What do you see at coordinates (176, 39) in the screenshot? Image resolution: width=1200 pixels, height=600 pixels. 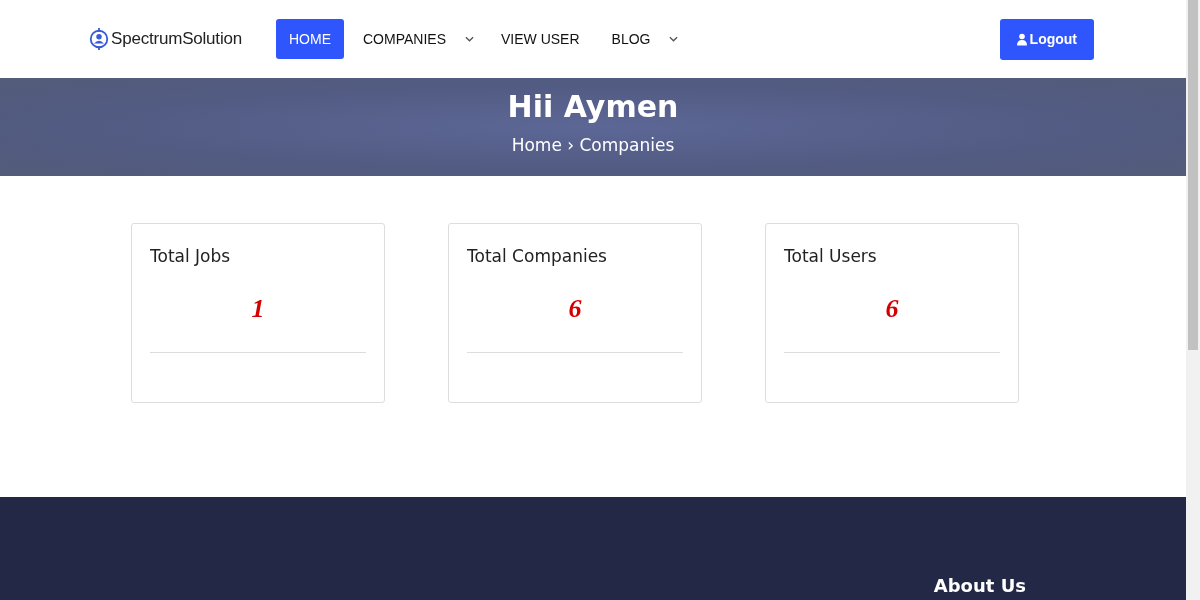 I see `logo-text: SpectrumSolution` at bounding box center [176, 39].